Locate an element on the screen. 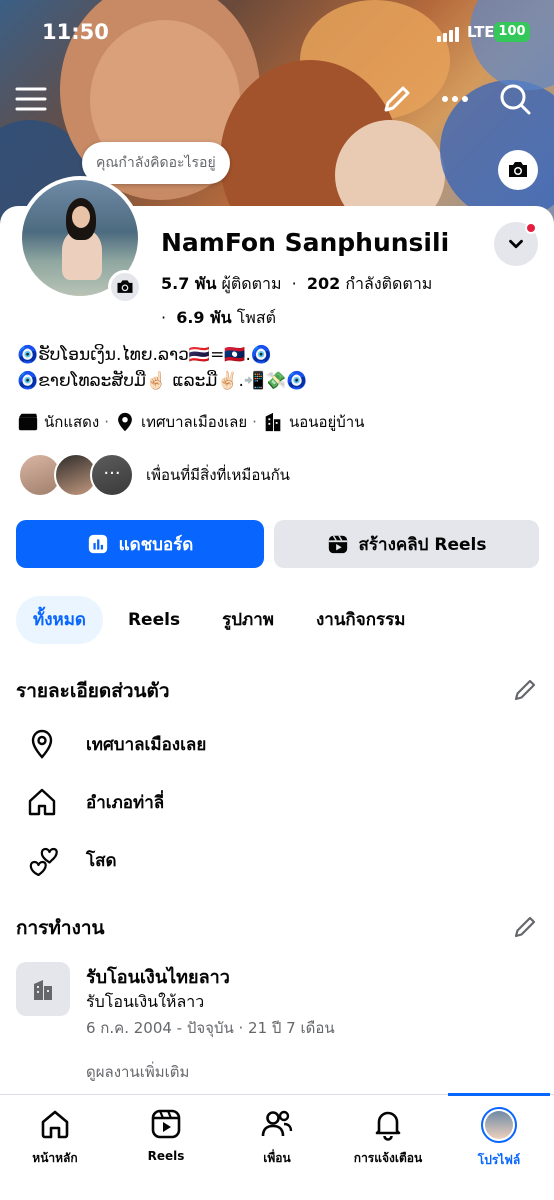 Image resolution: width=554 pixels, height=1200 pixels. edit-avatar-camera-icon is located at coordinates (125, 287).